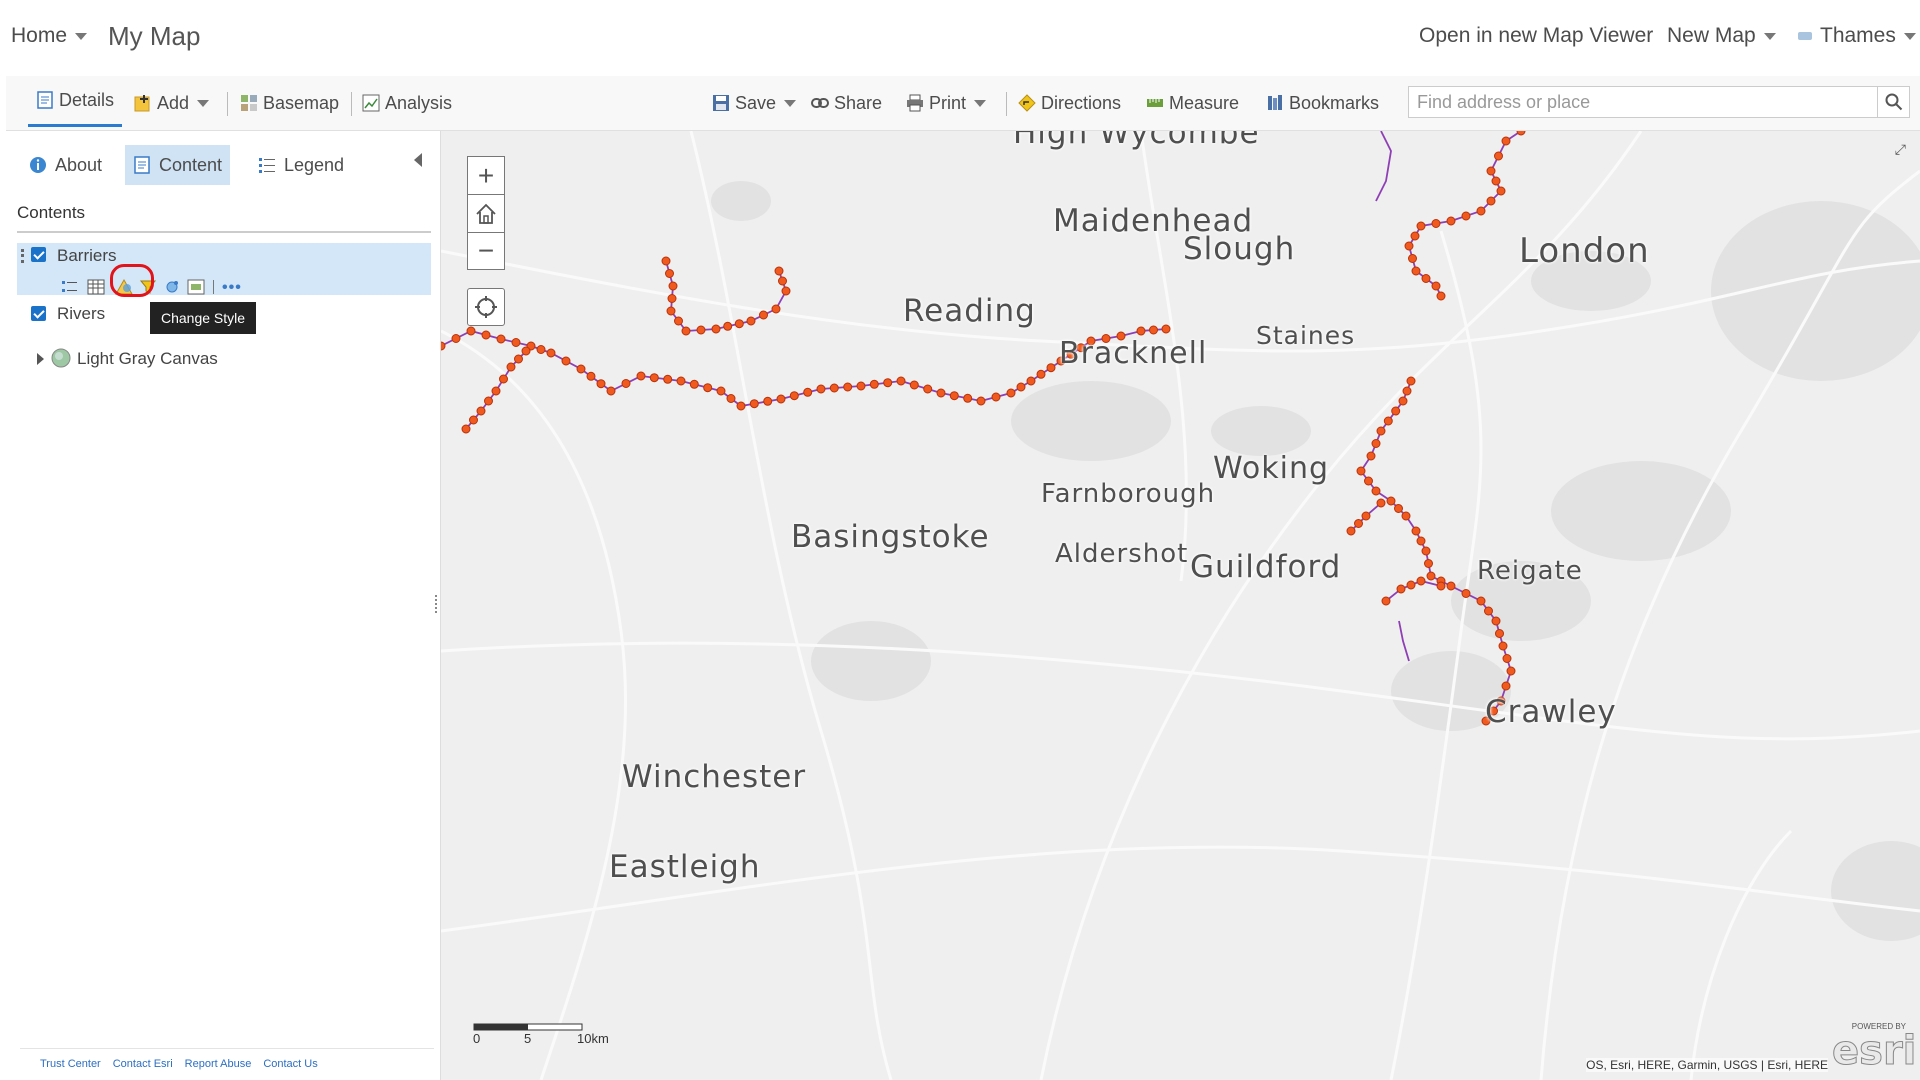  Describe the element at coordinates (1857, 36) in the screenshot. I see `user-menu: Thames` at that location.